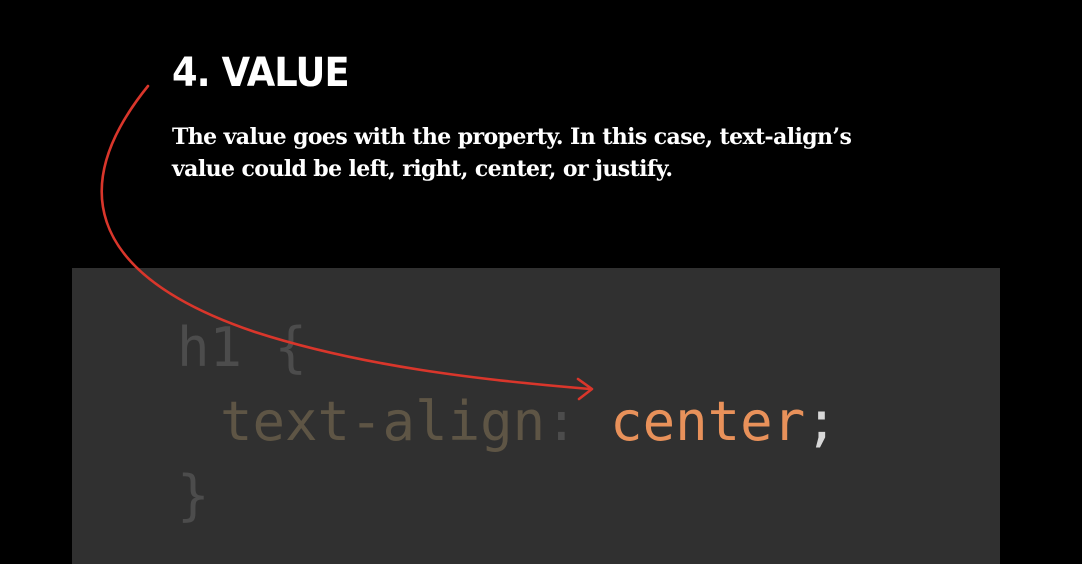 Image resolution: width=1082 pixels, height=564 pixels. What do you see at coordinates (261, 73) in the screenshot?
I see `section-heading: 4. VALUE` at bounding box center [261, 73].